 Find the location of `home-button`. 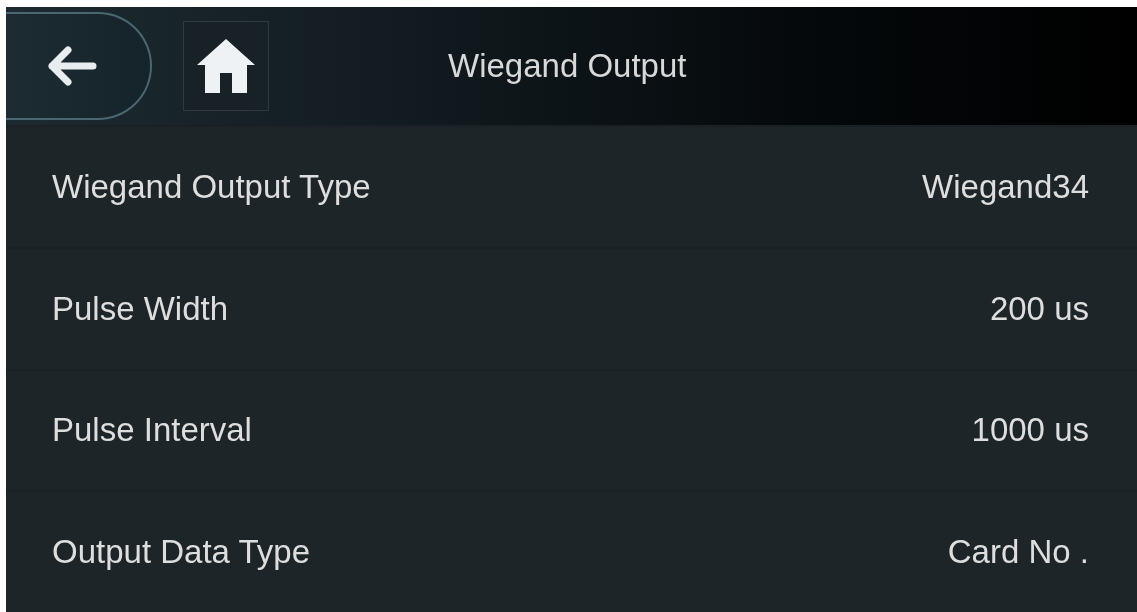

home-button is located at coordinates (226, 66).